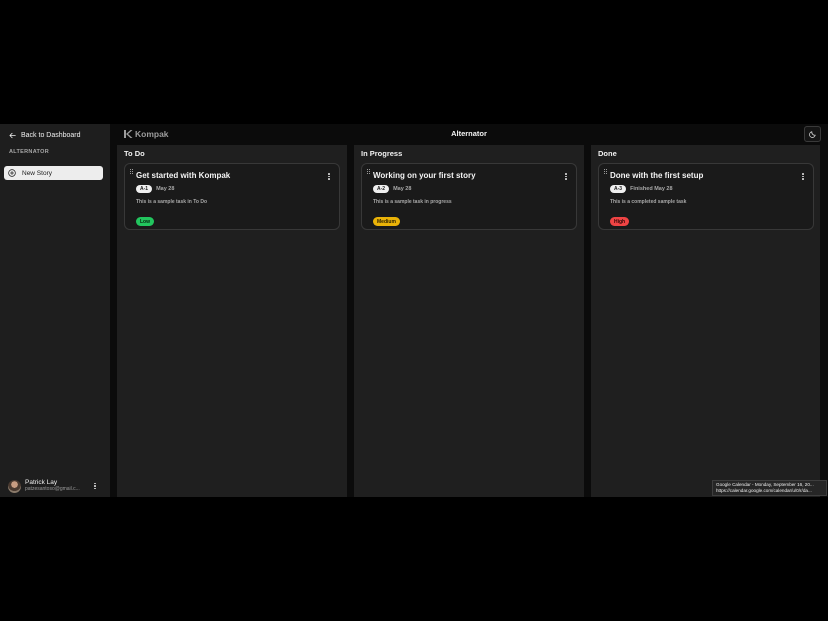  Describe the element at coordinates (51, 135) in the screenshot. I see `back-label: Back to Dashboard` at that location.